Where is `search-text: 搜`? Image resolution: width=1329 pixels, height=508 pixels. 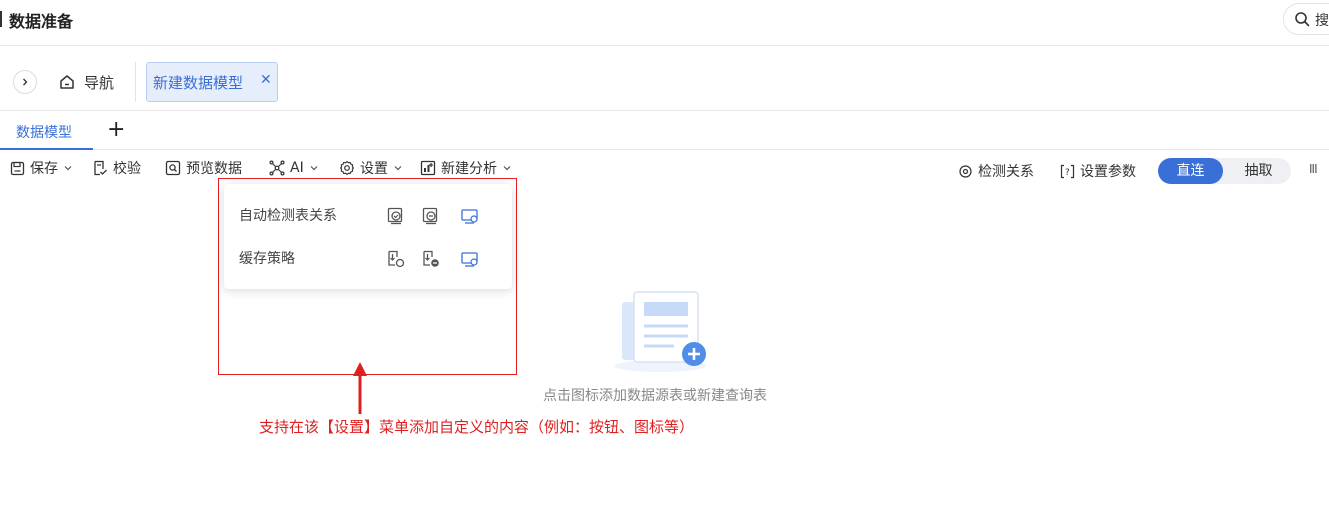
search-text: 搜 is located at coordinates (1322, 21).